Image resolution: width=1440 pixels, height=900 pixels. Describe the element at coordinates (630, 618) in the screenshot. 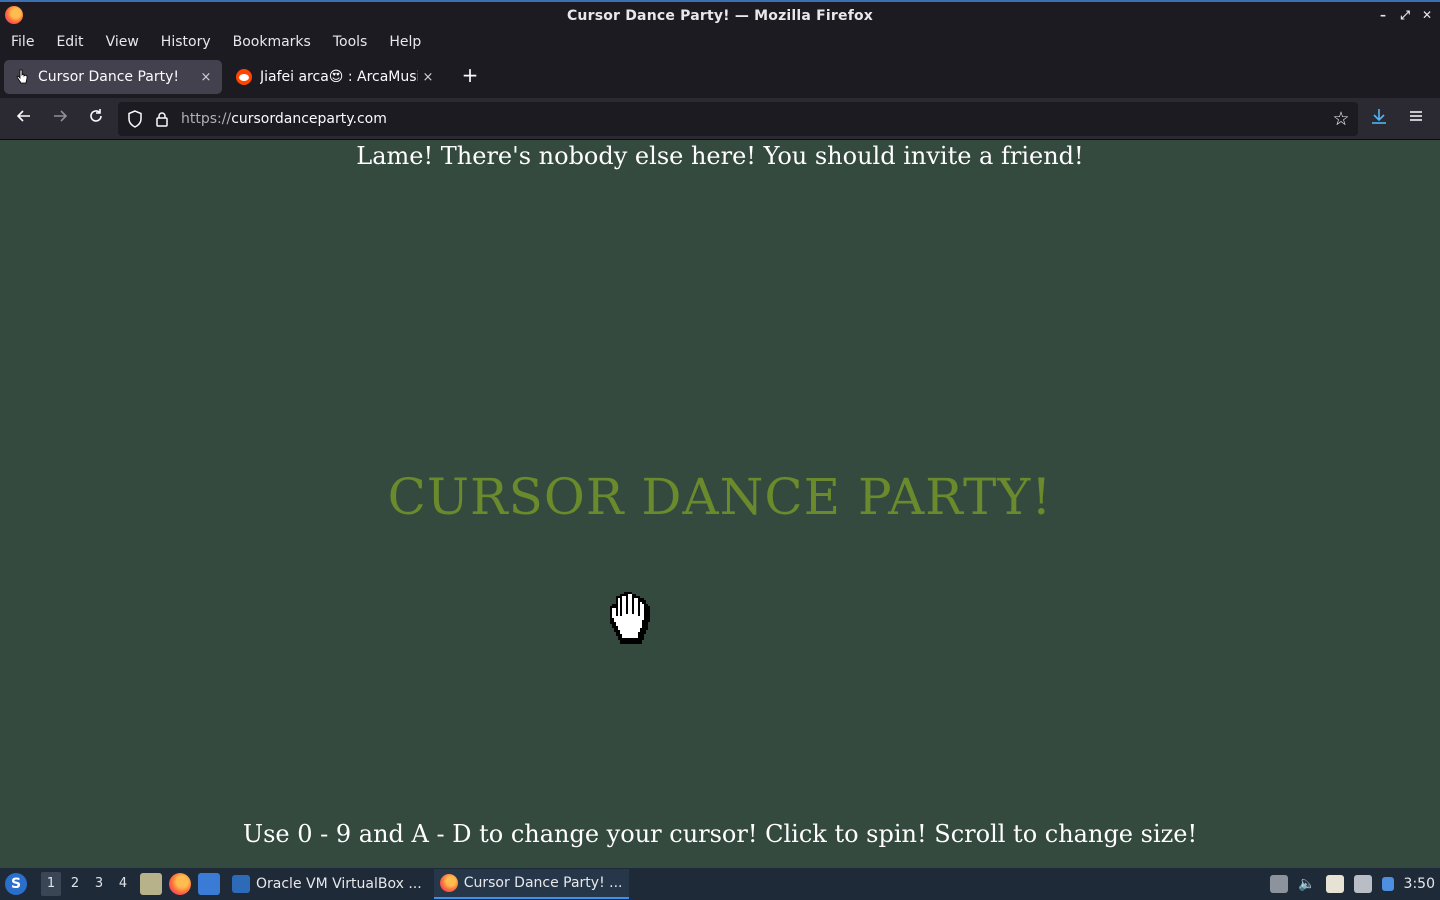

I see `hand-cursor-icon` at that location.